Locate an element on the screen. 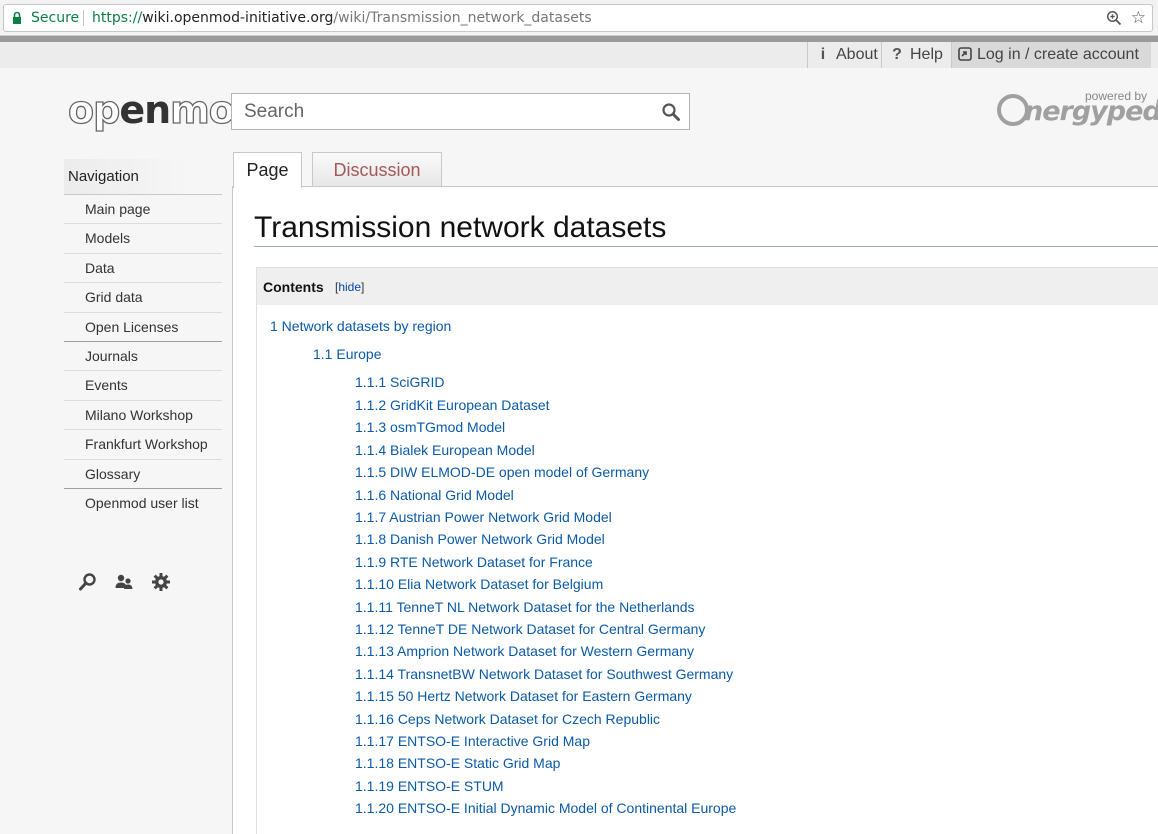 The image size is (1158, 834). sidebar-item-data: Data is located at coordinates (143, 269).